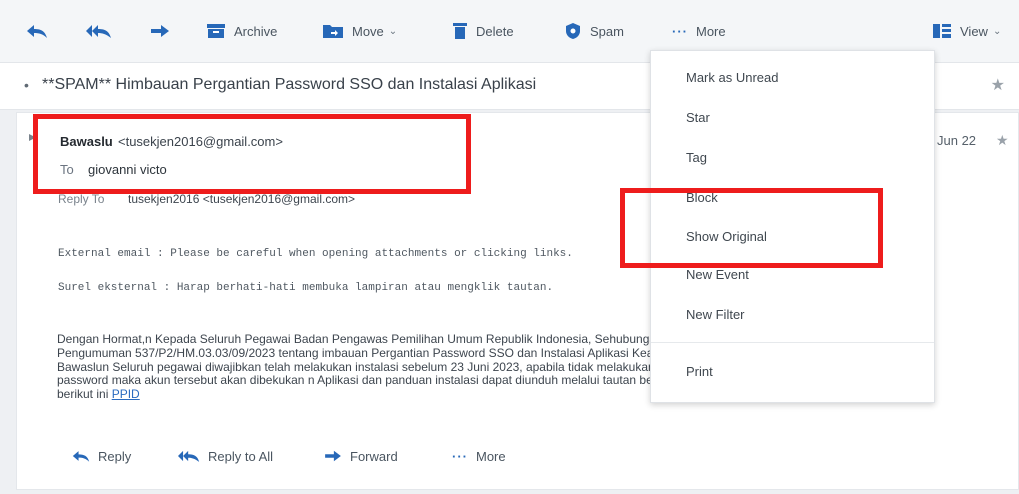 Image resolution: width=1019 pixels, height=494 pixels. I want to click on move-button: Move ⌄, so click(359, 31).